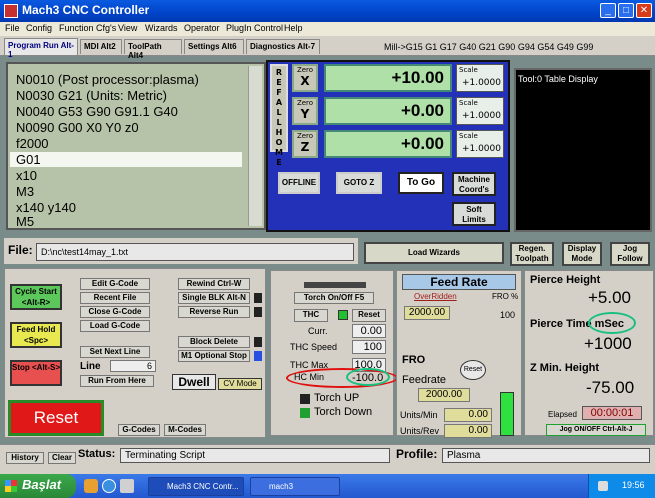 This screenshot has width=655, height=498. Describe the element at coordinates (202, 28) in the screenshot. I see `menu-operator: Operator` at that location.